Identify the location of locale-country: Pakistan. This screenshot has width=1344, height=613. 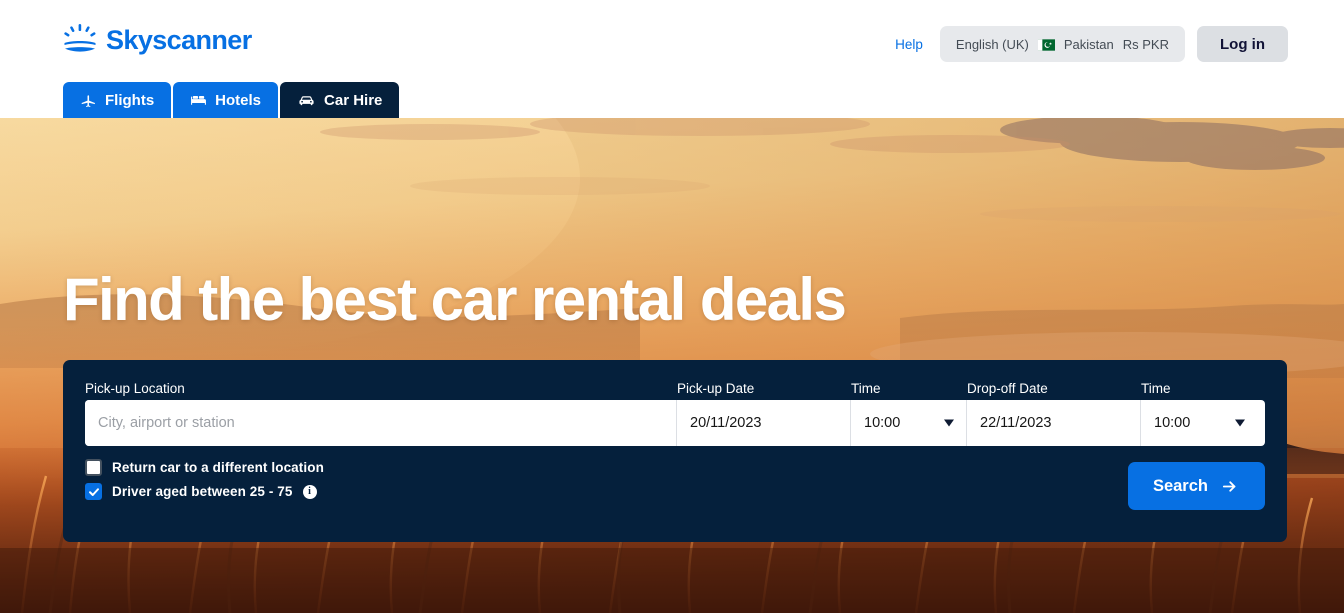
(1088, 44).